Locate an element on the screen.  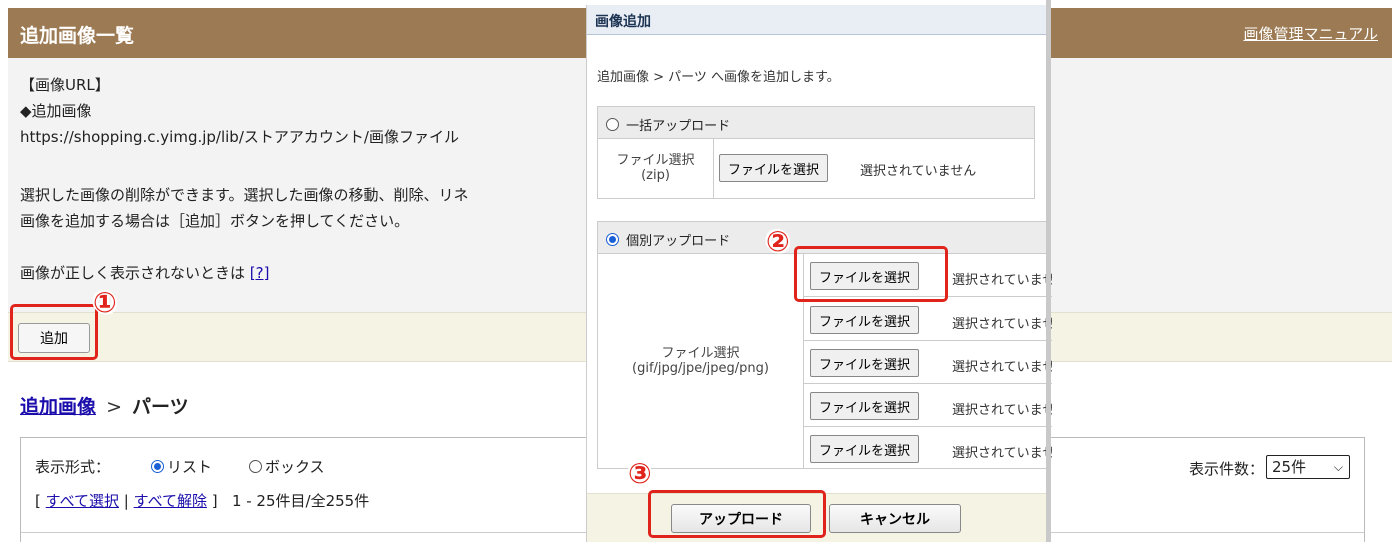
callout-number-1: ① is located at coordinates (105, 302).